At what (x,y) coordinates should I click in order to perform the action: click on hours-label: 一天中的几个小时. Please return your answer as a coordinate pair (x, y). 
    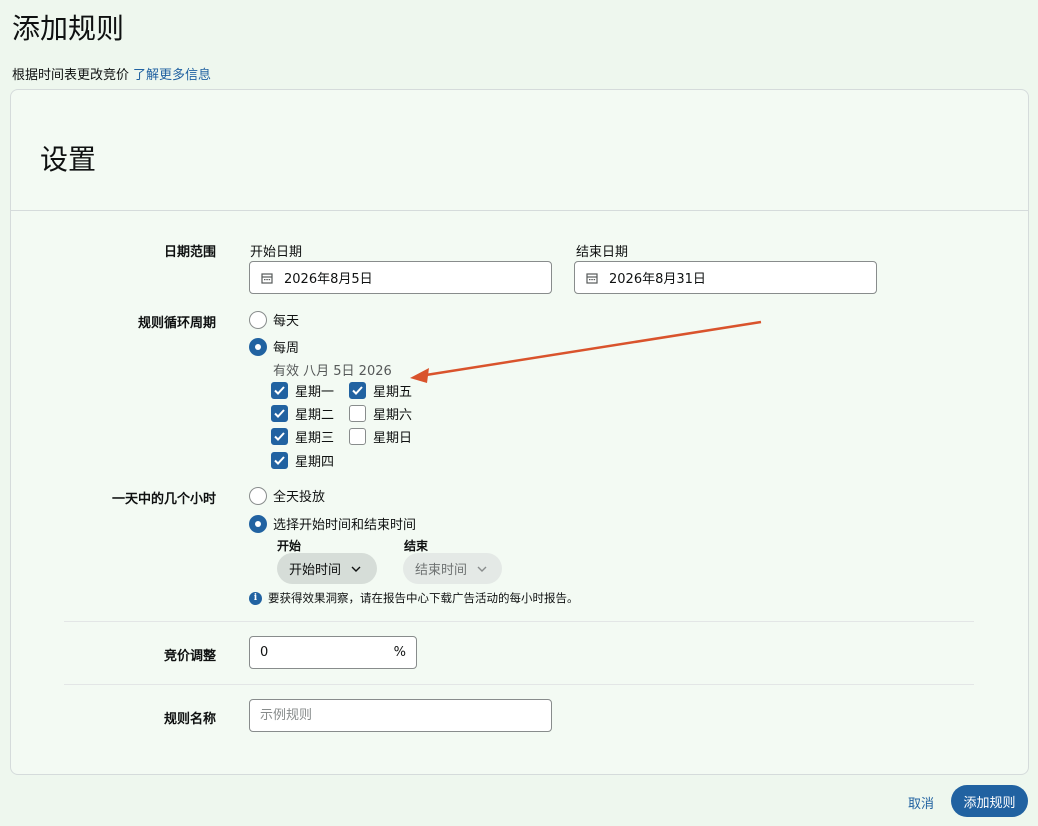
    Looking at the image, I should click on (163, 499).